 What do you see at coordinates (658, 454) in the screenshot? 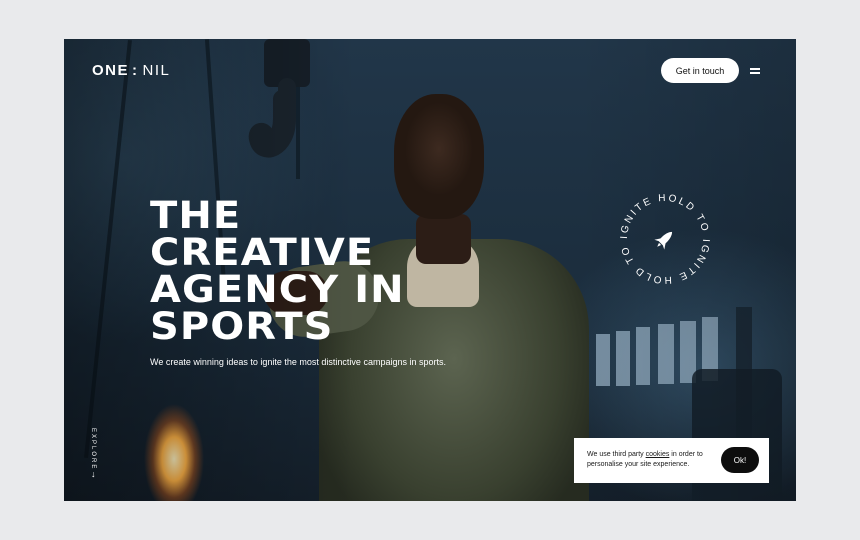
I see `cookies-link: cookies` at bounding box center [658, 454].